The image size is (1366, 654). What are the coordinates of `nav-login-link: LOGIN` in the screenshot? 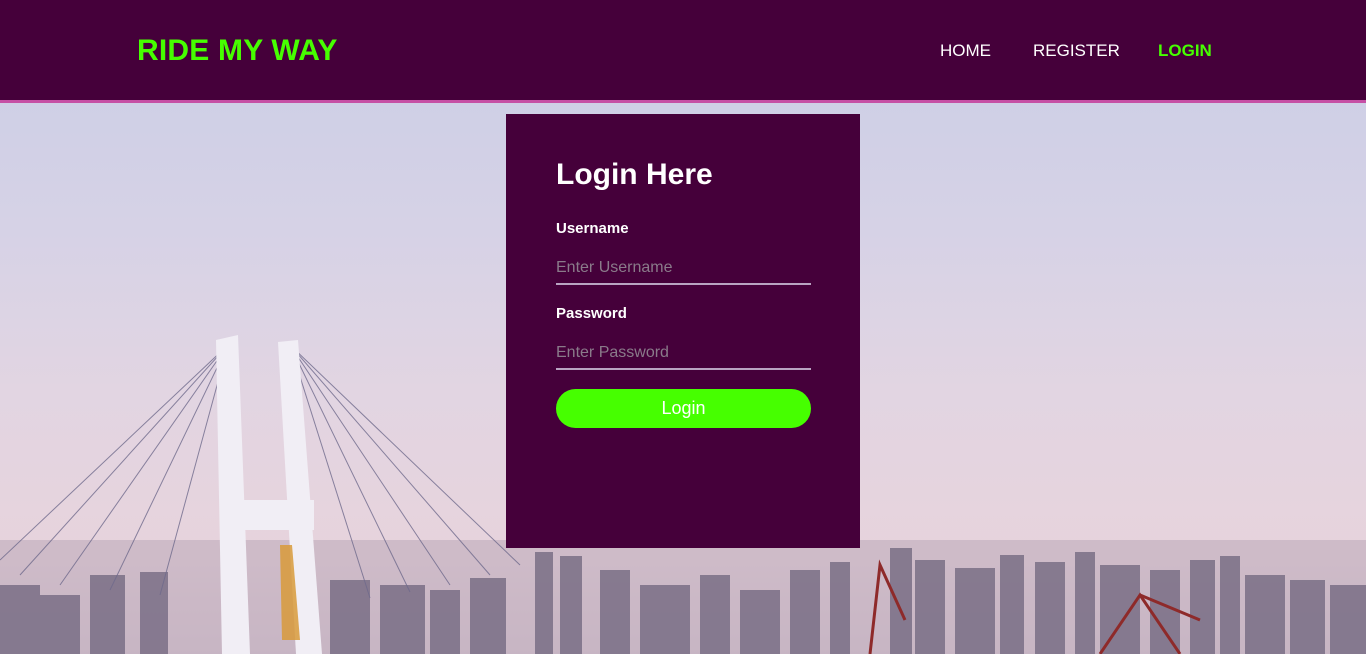 It's located at (1185, 51).